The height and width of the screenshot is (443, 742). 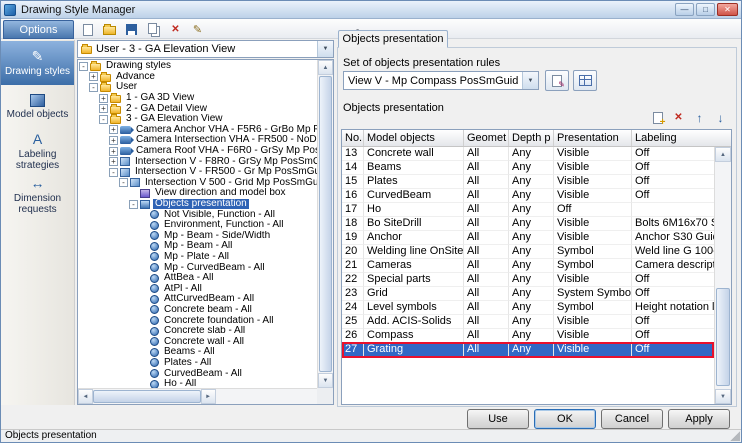 What do you see at coordinates (197, 30) in the screenshot?
I see `rename-button: ✎` at bounding box center [197, 30].